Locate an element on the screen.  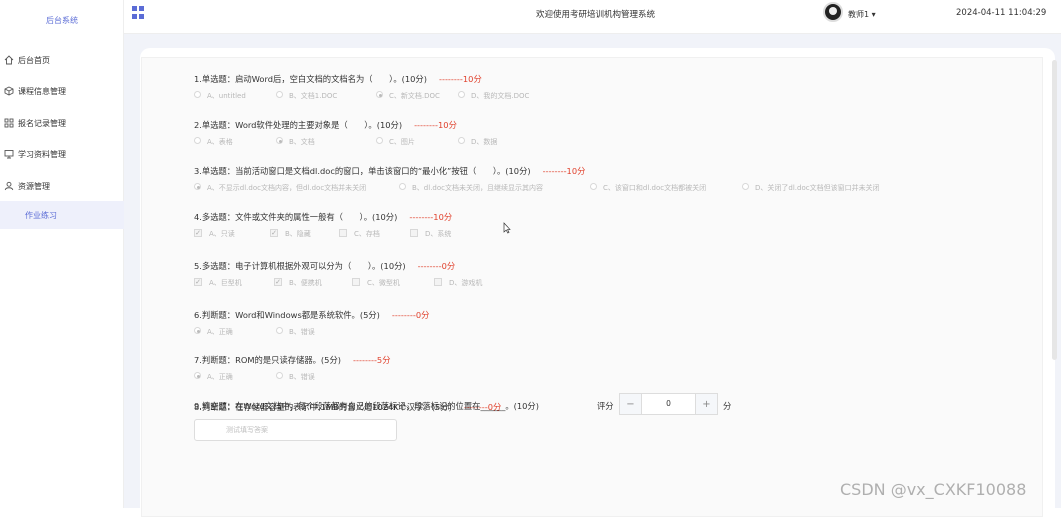
option-1-a: A、untitled is located at coordinates (220, 96).